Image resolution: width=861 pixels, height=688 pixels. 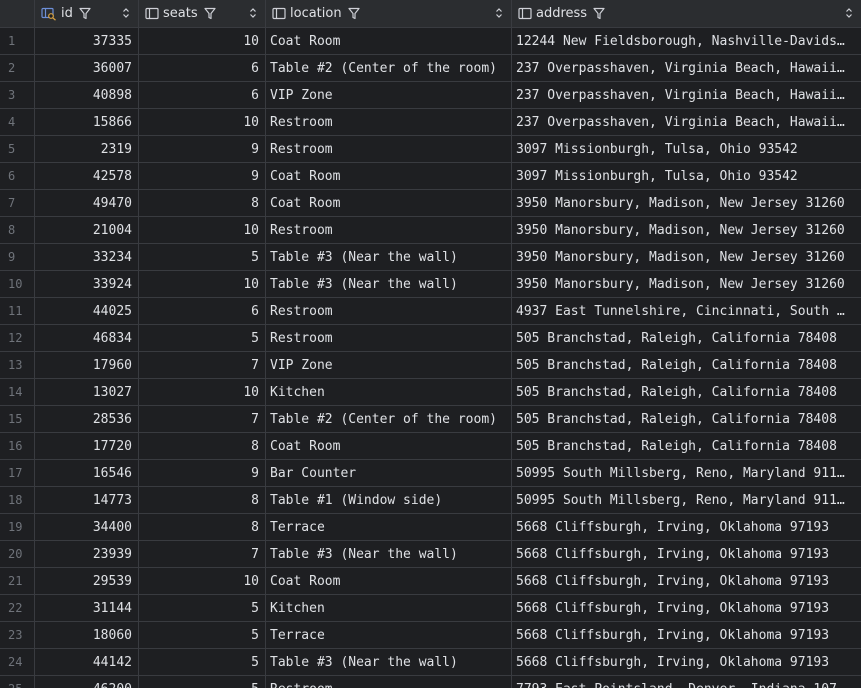 I want to click on cell-id: 2319, so click(x=87, y=149).